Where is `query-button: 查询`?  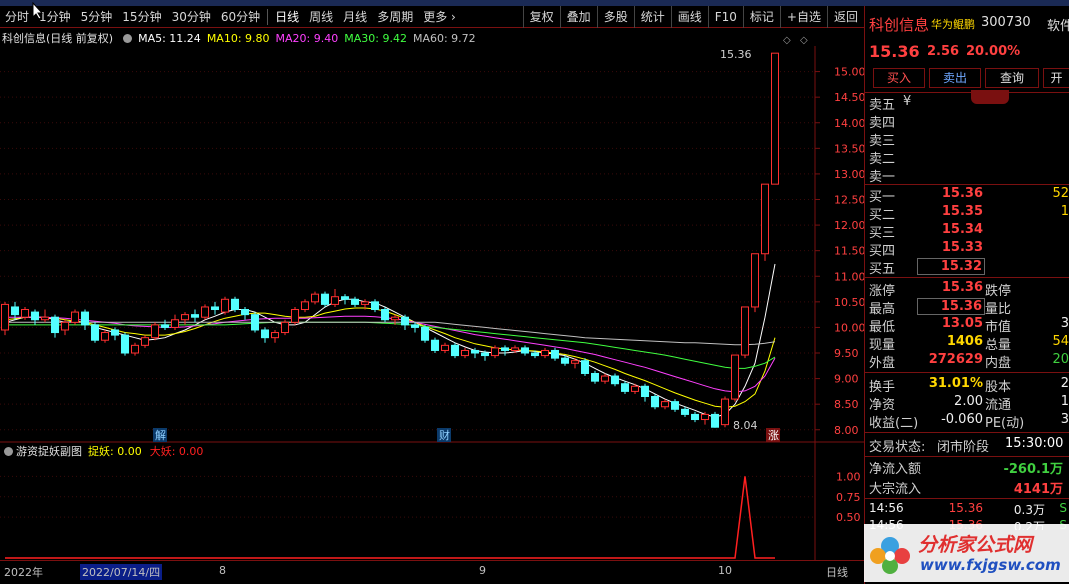
query-button: 查询 is located at coordinates (1012, 78).